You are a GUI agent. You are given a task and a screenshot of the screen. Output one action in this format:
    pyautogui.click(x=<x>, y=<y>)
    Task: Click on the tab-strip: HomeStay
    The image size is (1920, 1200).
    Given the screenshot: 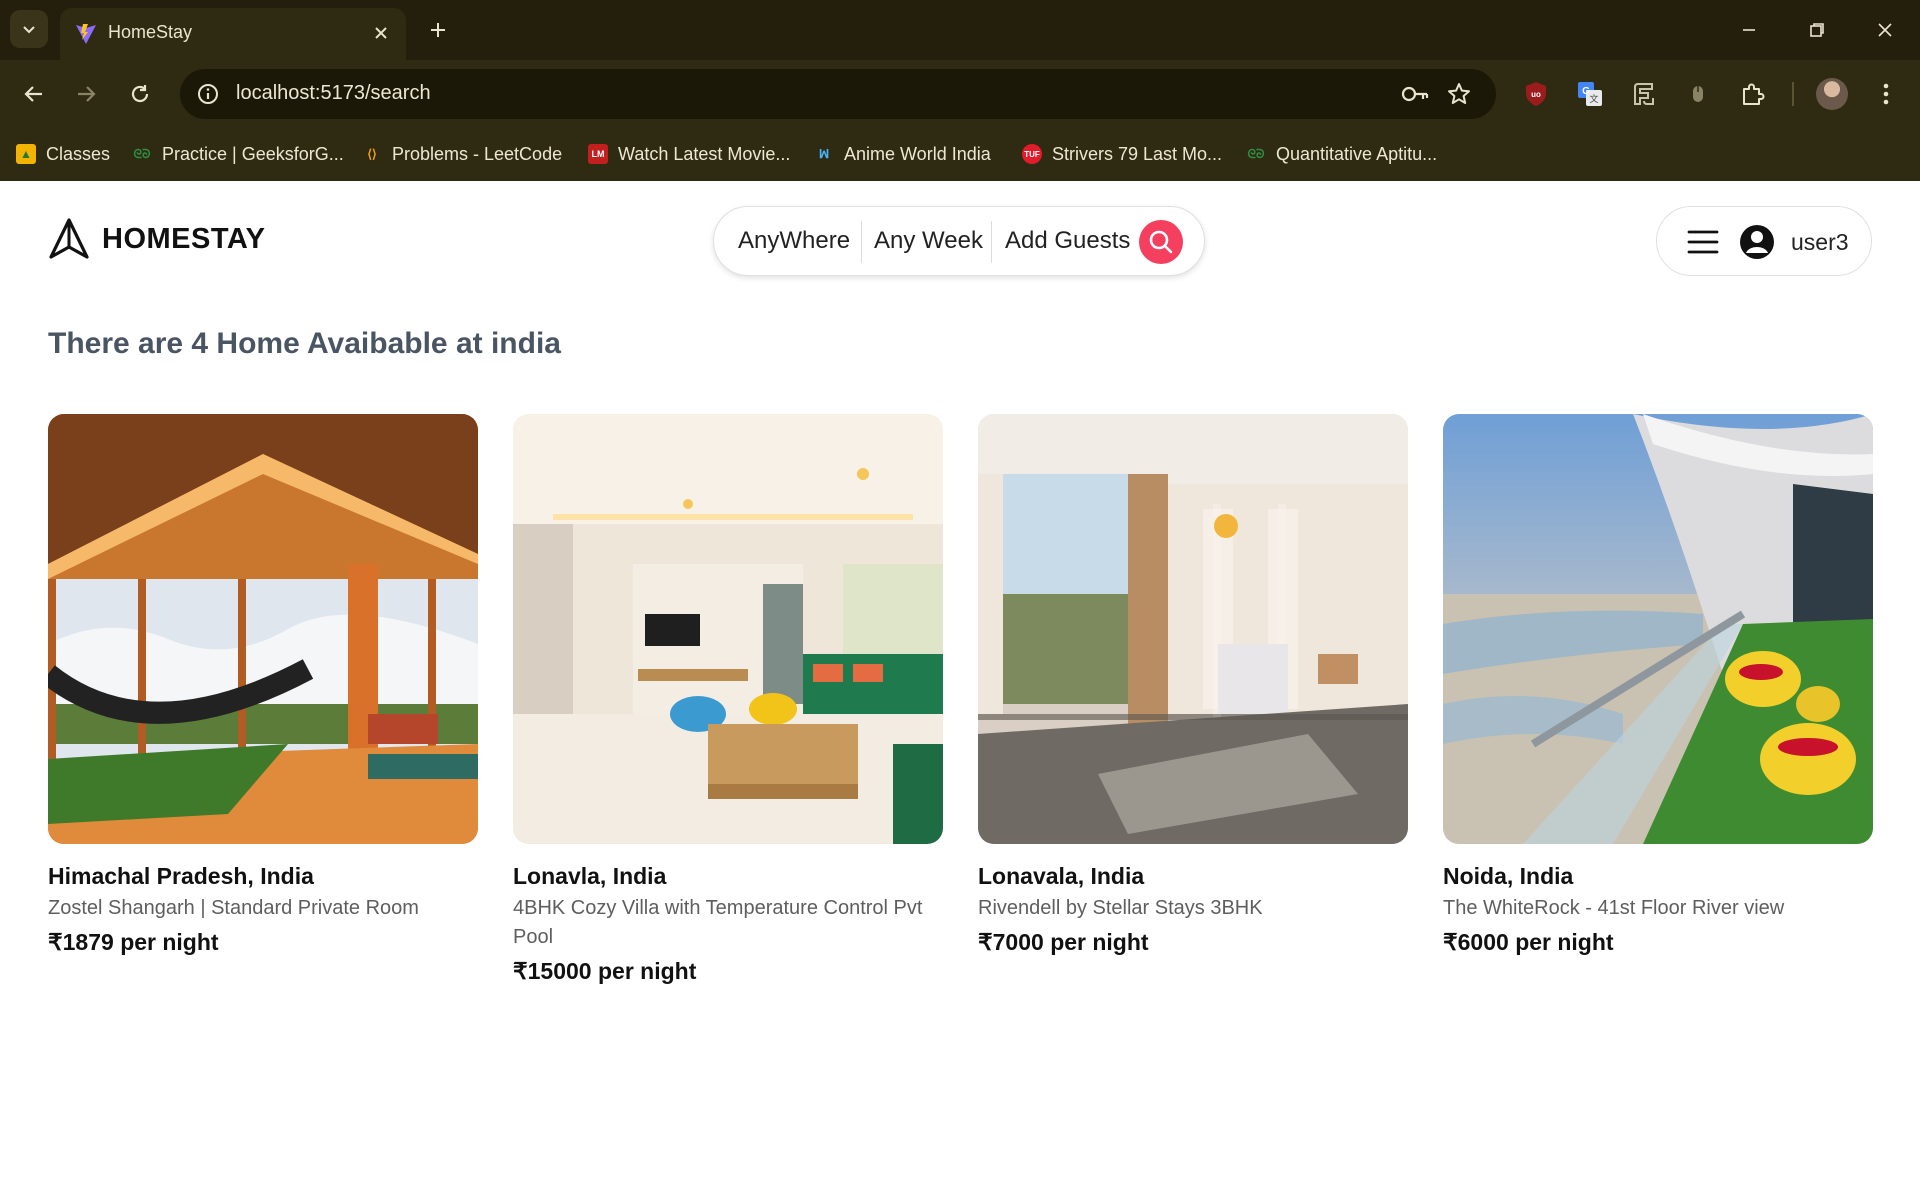 What is the action you would take?
    pyautogui.click(x=960, y=30)
    